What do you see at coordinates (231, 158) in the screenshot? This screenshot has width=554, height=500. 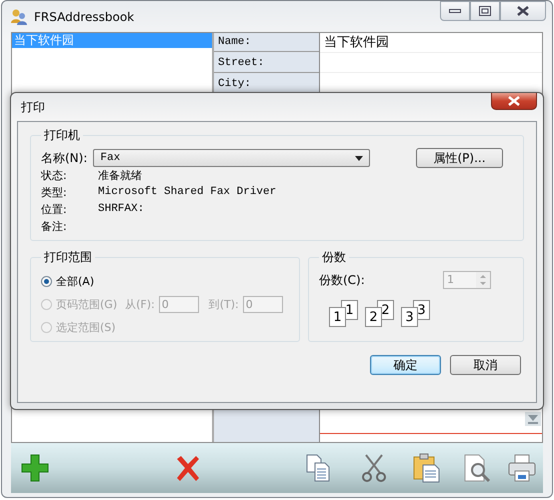 I see `printer-dropdown: Fax` at bounding box center [231, 158].